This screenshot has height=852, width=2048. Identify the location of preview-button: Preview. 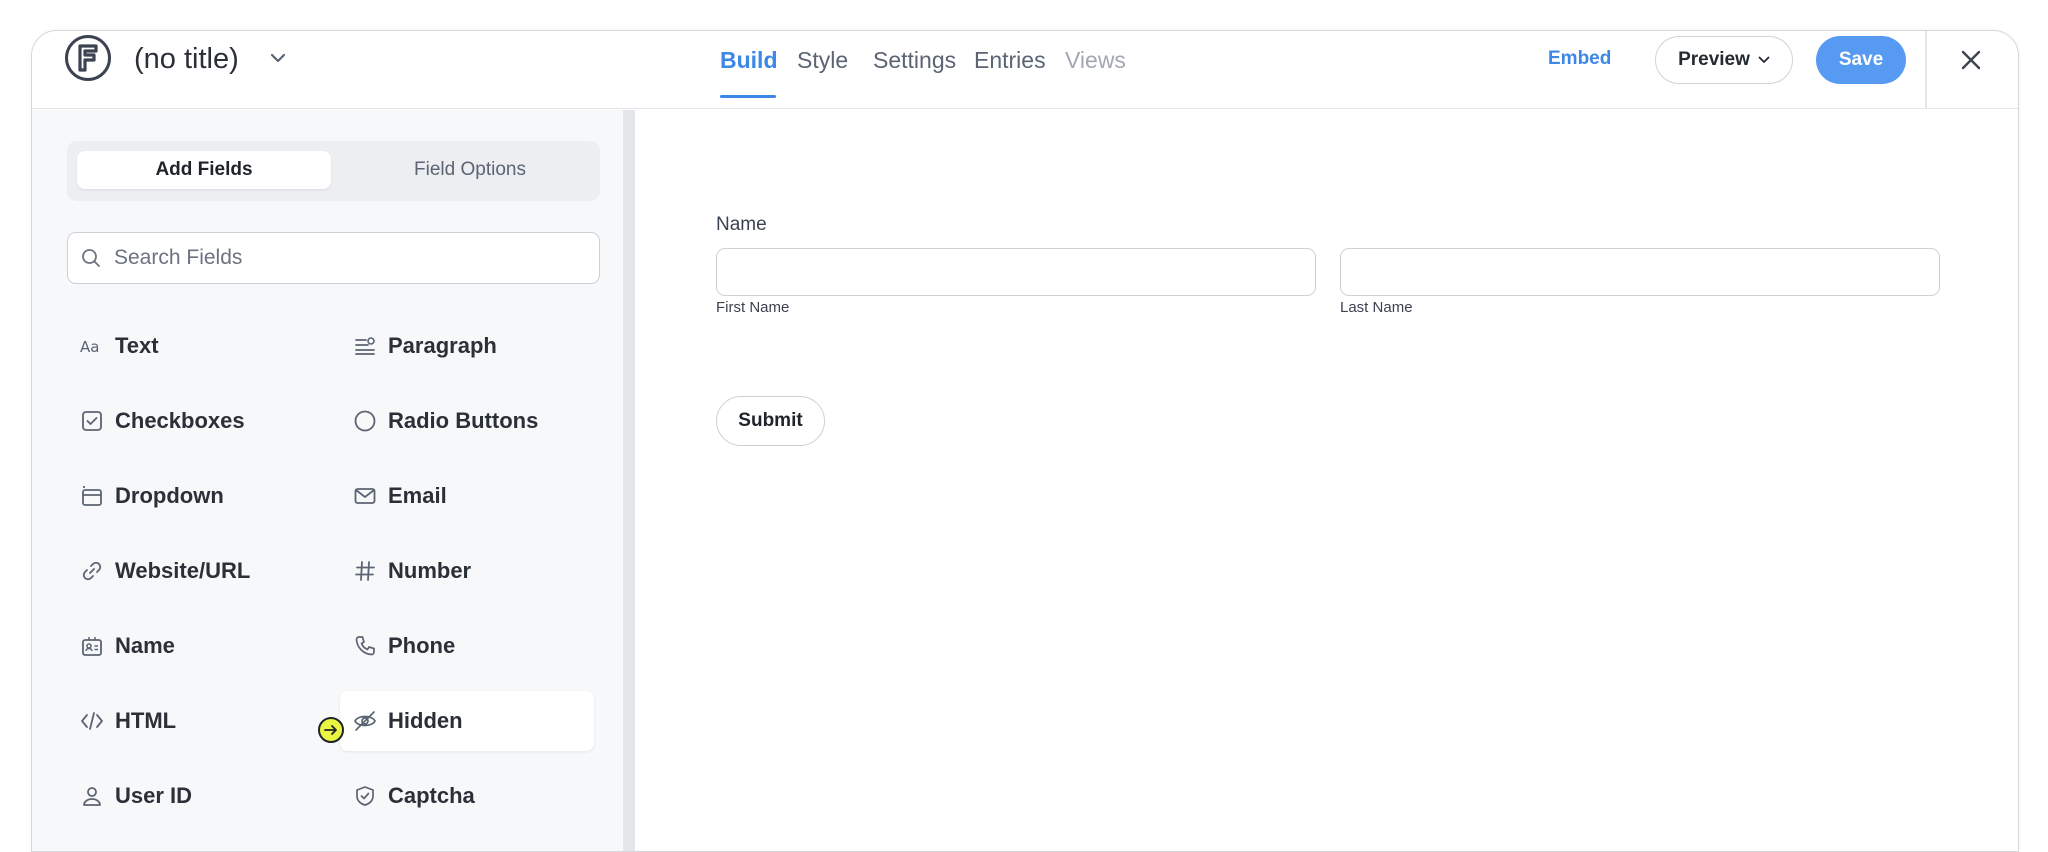
(1724, 60).